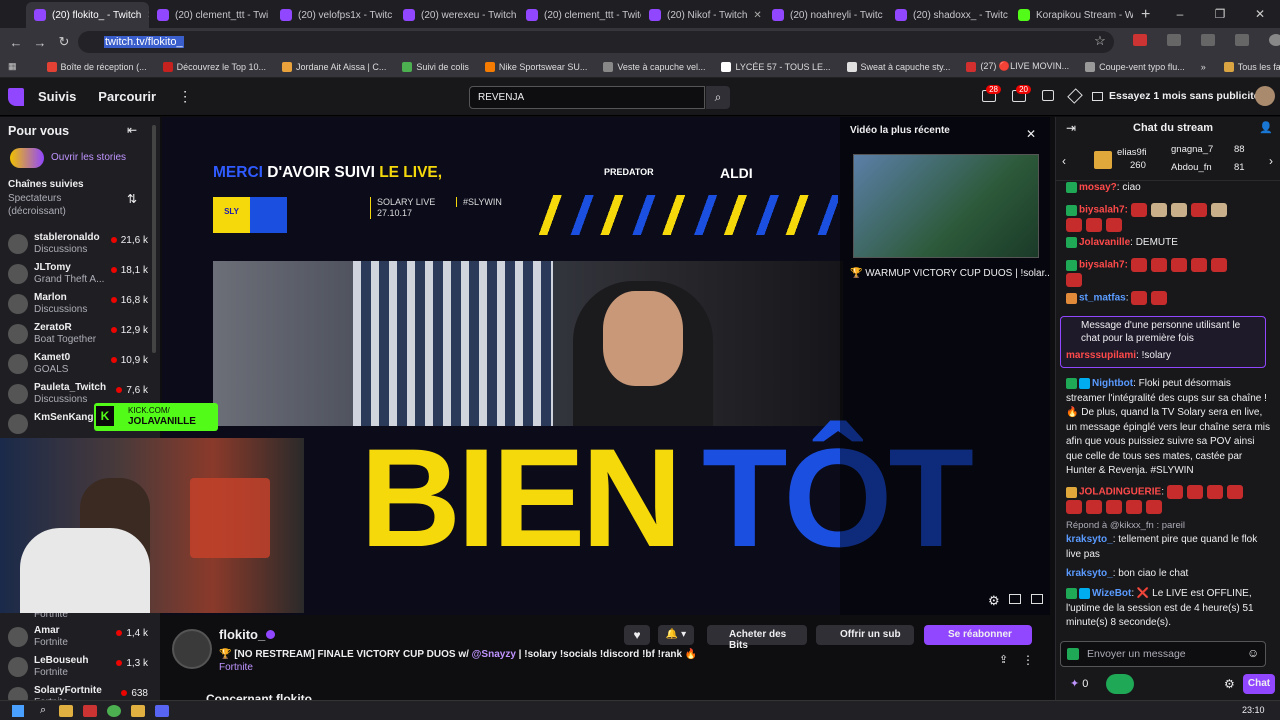 The width and height of the screenshot is (1280, 720). Describe the element at coordinates (57, 96) in the screenshot. I see `nav-following: Suivis` at that location.